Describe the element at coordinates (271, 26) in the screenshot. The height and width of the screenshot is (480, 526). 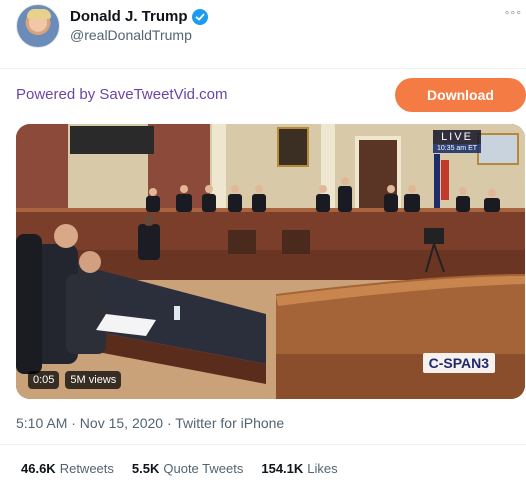
I see `tweet-header: Donald J. Trump @realDonaldTrump °°°` at that location.